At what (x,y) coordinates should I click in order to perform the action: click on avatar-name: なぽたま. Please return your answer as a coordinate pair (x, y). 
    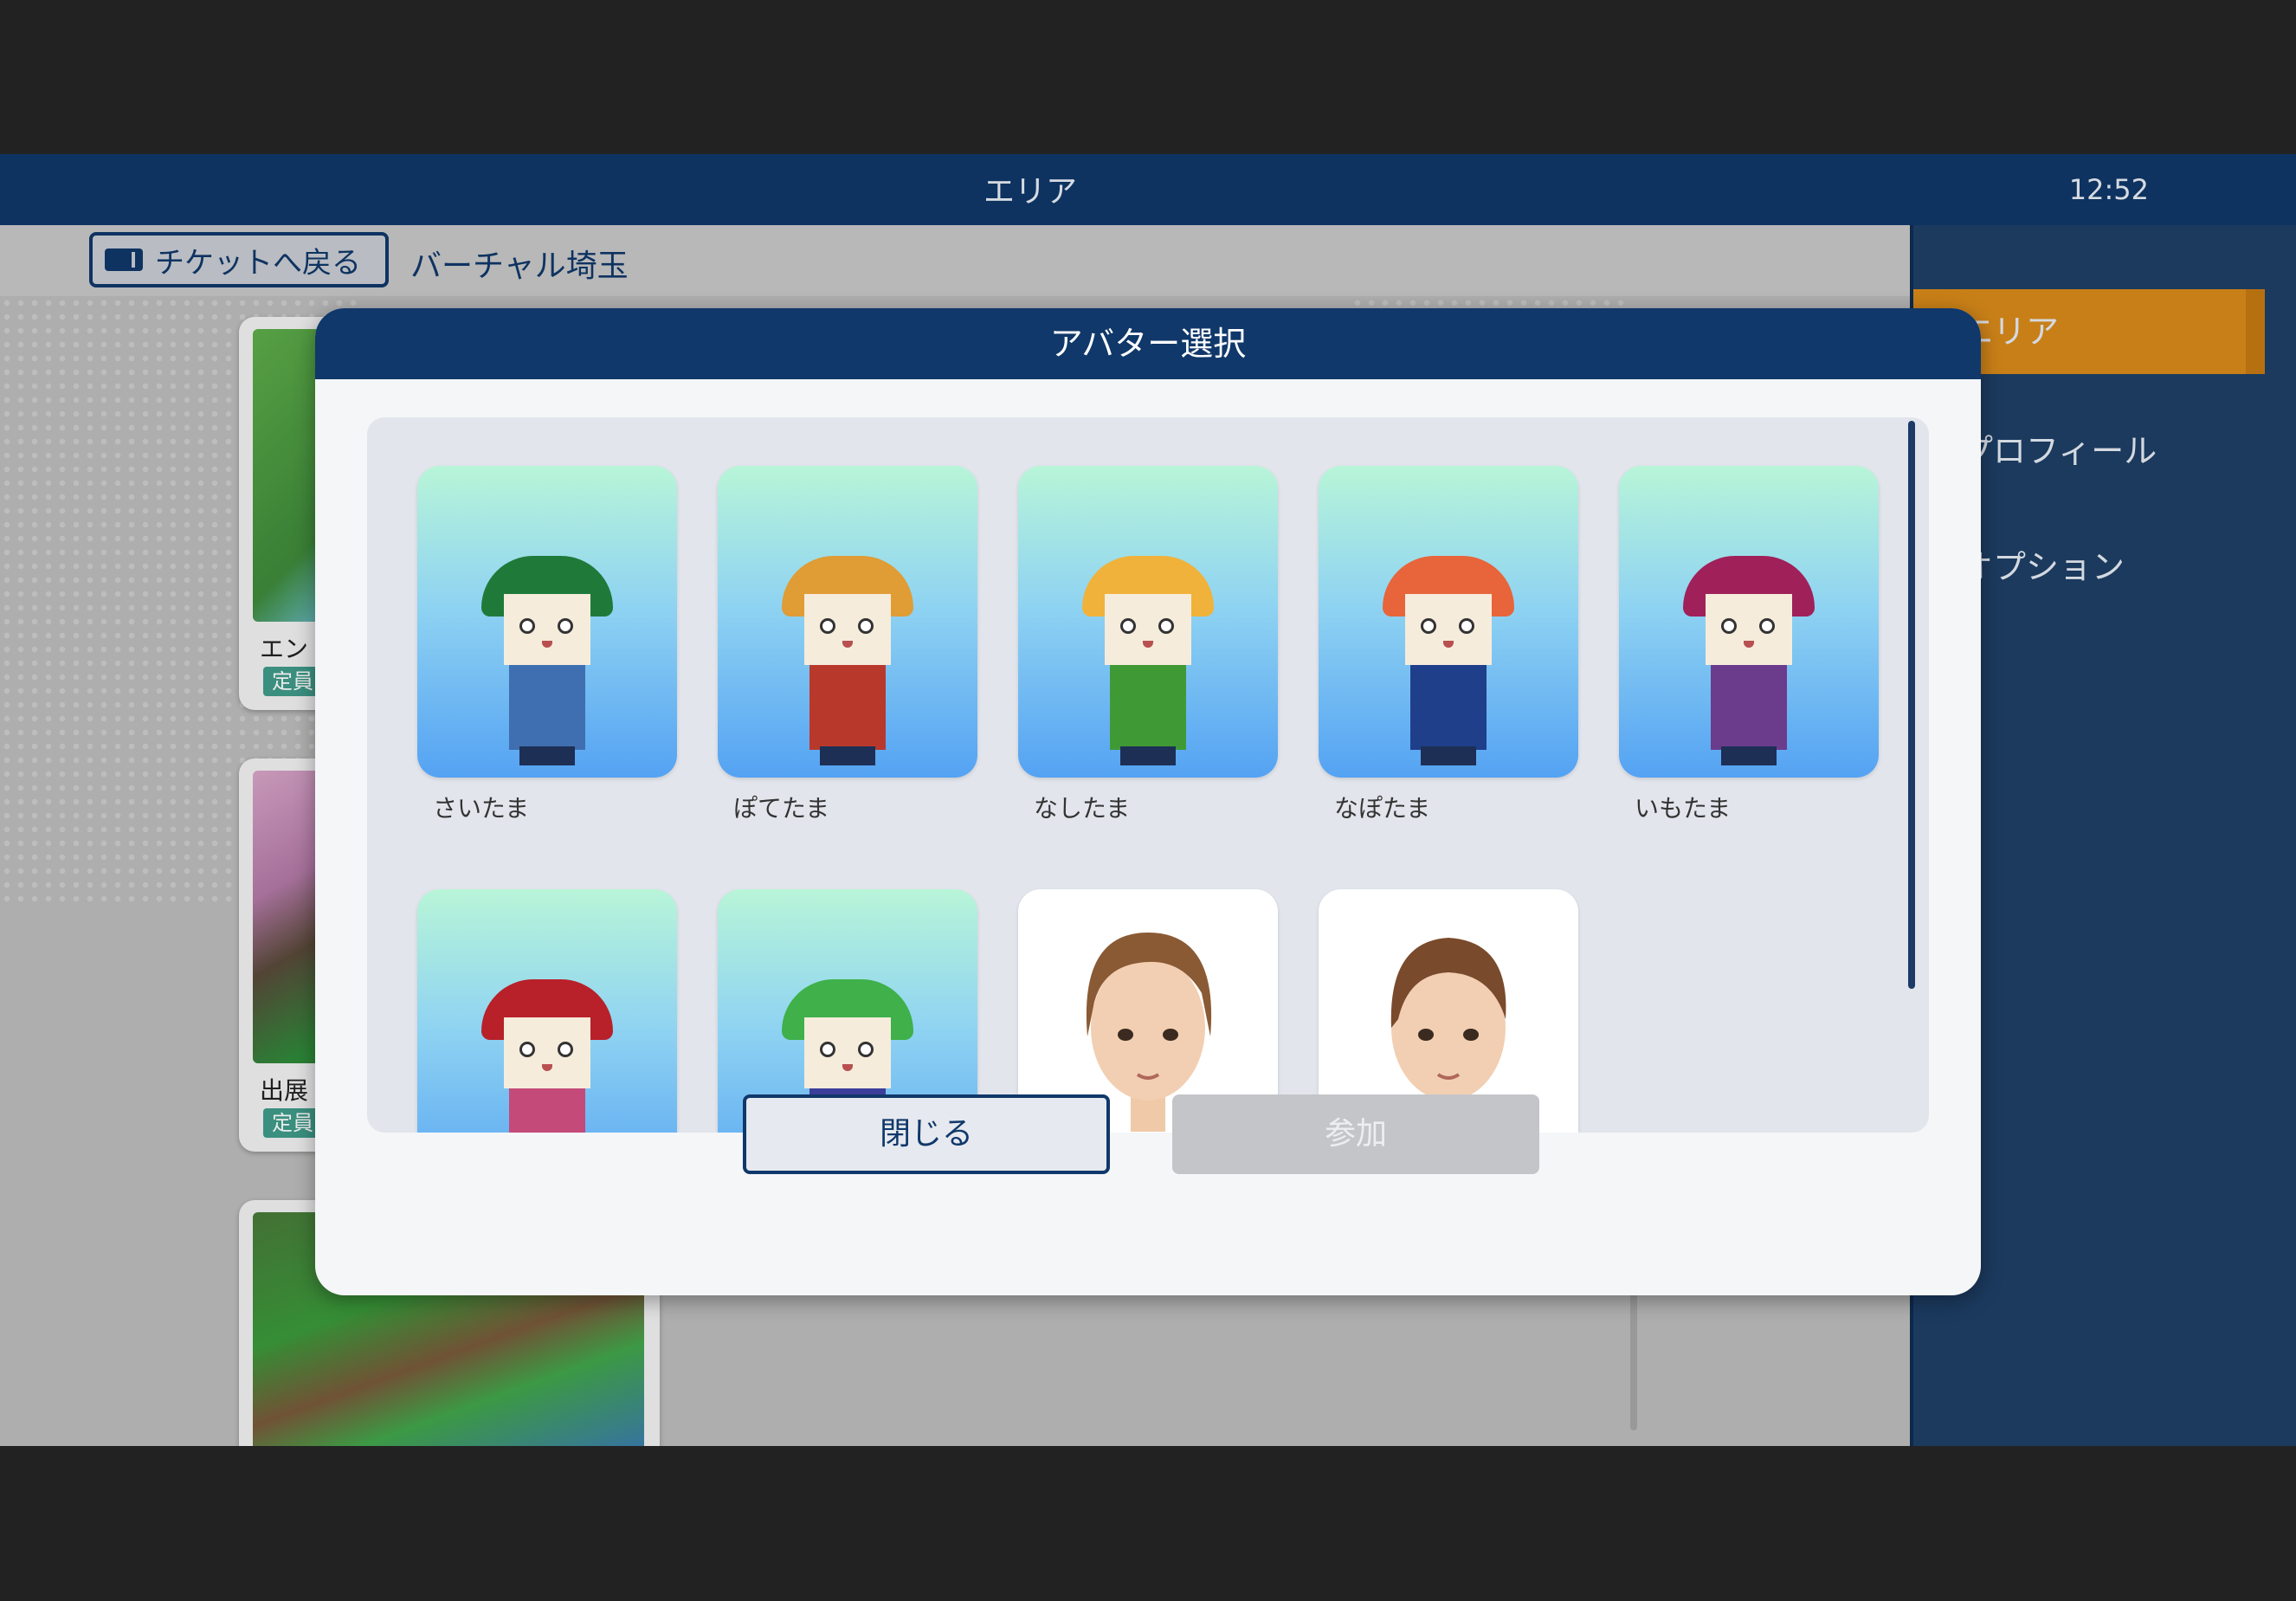
    Looking at the image, I should click on (1382, 808).